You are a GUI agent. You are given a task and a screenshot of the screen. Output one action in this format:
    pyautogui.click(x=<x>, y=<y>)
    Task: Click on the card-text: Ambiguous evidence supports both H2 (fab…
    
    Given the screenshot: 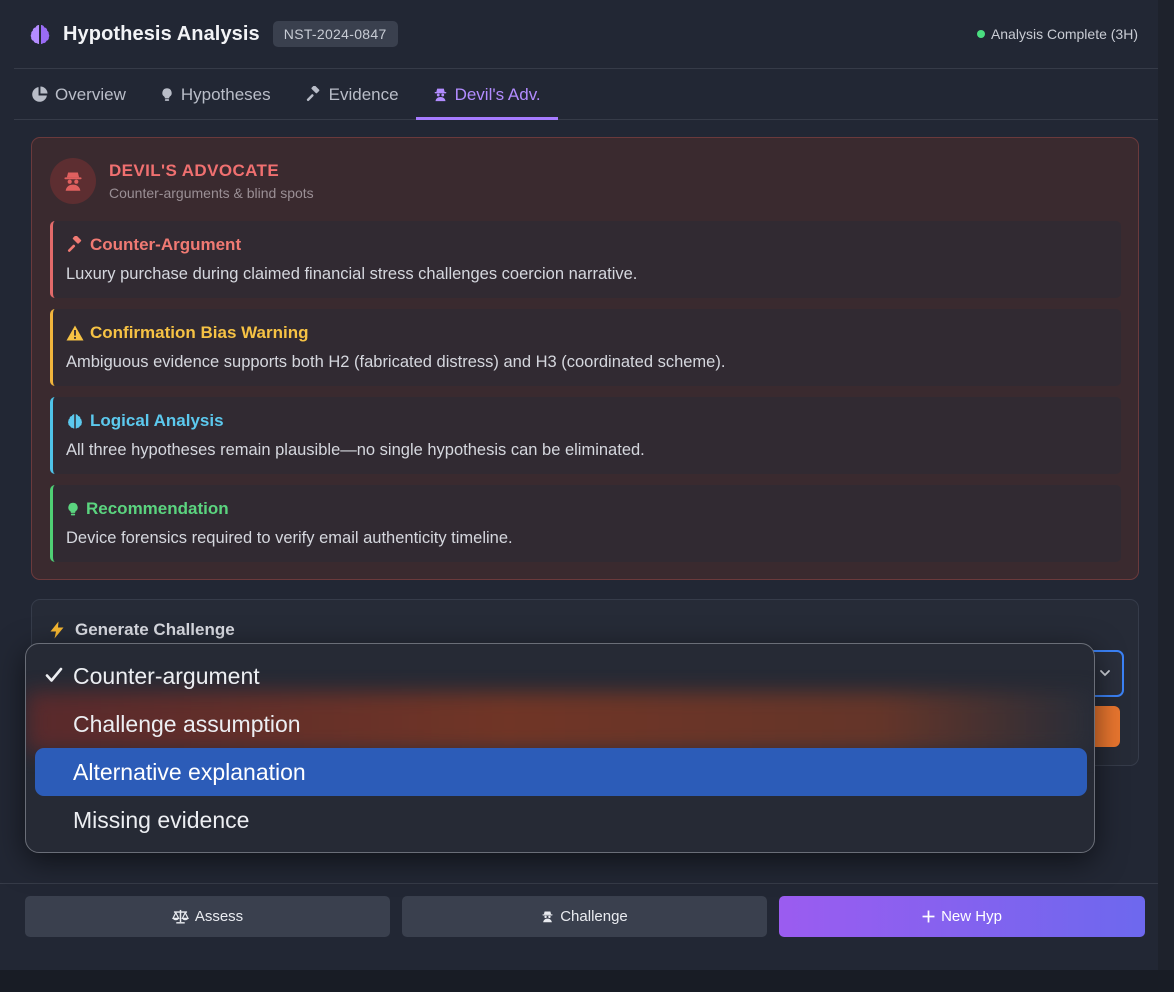 What is the action you would take?
    pyautogui.click(x=396, y=362)
    